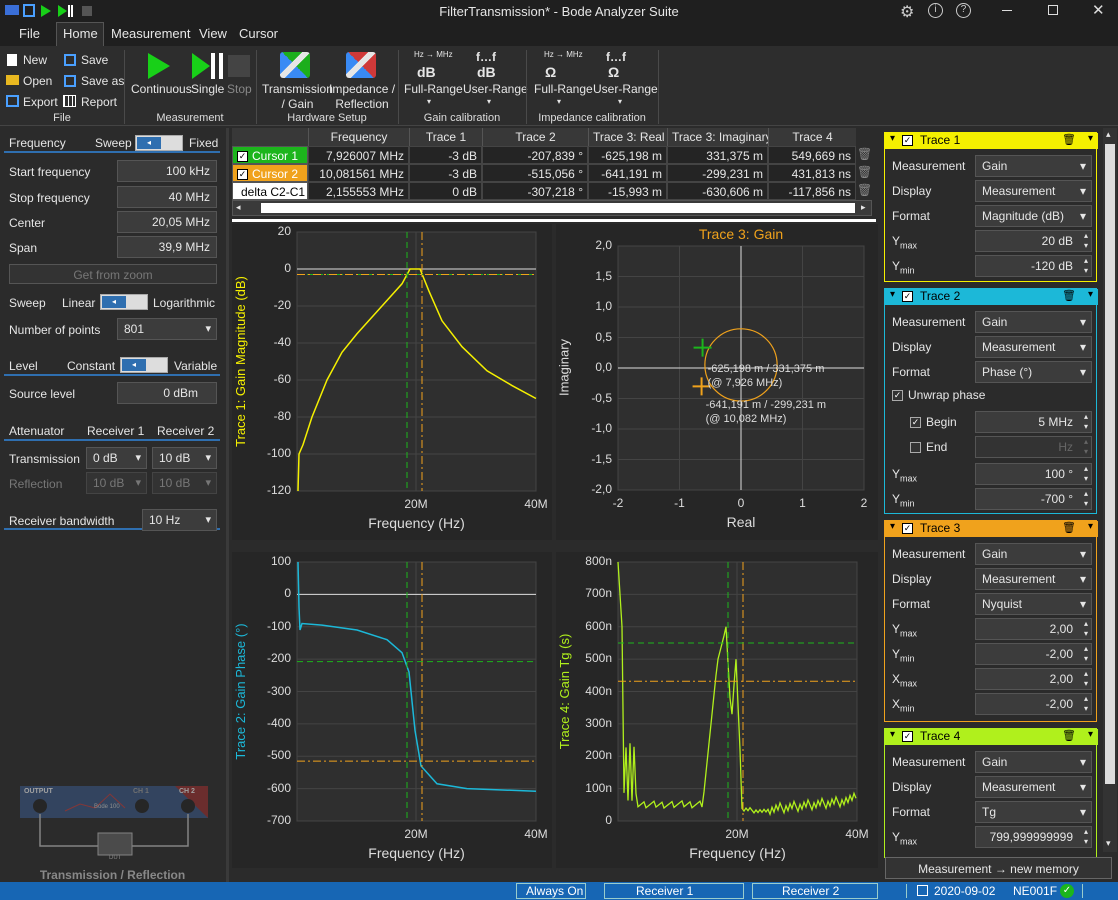  I want to click on menu-home: Home, so click(80, 33).